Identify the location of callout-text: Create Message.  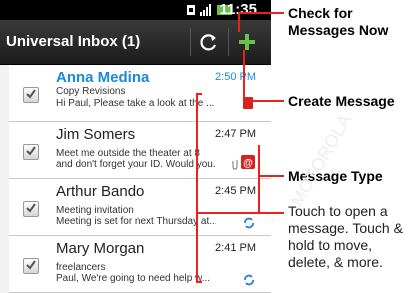
(341, 101).